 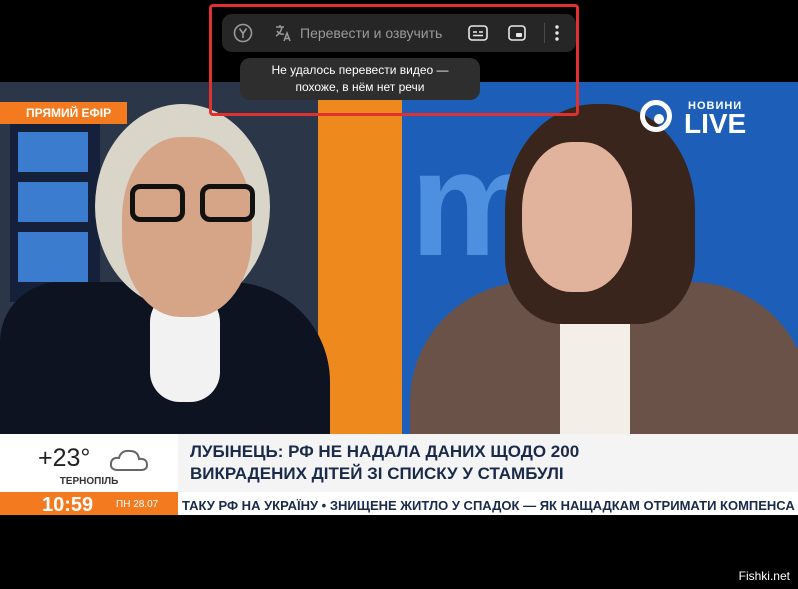 What do you see at coordinates (577, 217) in the screenshot?
I see `host-face` at bounding box center [577, 217].